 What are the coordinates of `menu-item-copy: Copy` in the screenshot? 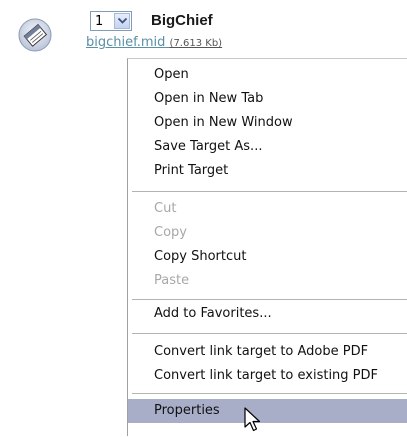 It's located at (170, 232).